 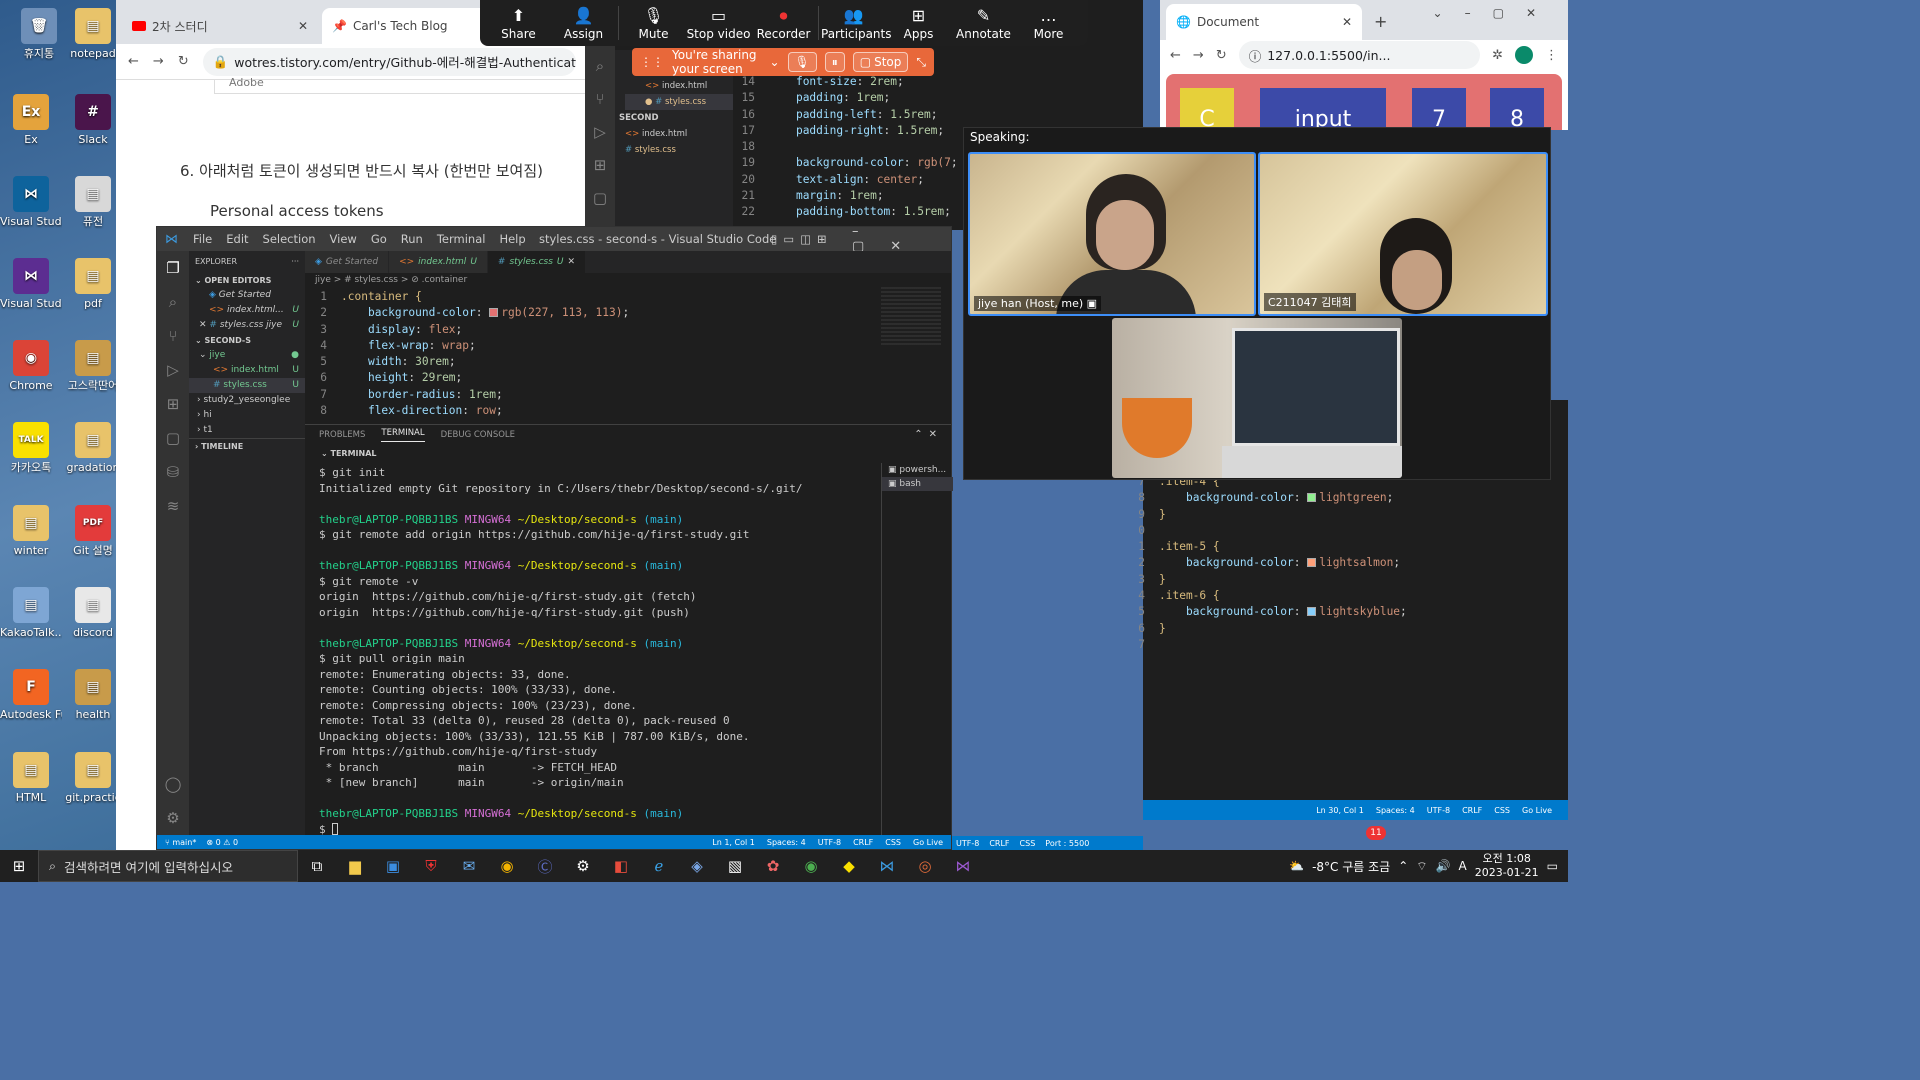 What do you see at coordinates (834, 62) in the screenshot?
I see `pause-share-button: ⏸` at bounding box center [834, 62].